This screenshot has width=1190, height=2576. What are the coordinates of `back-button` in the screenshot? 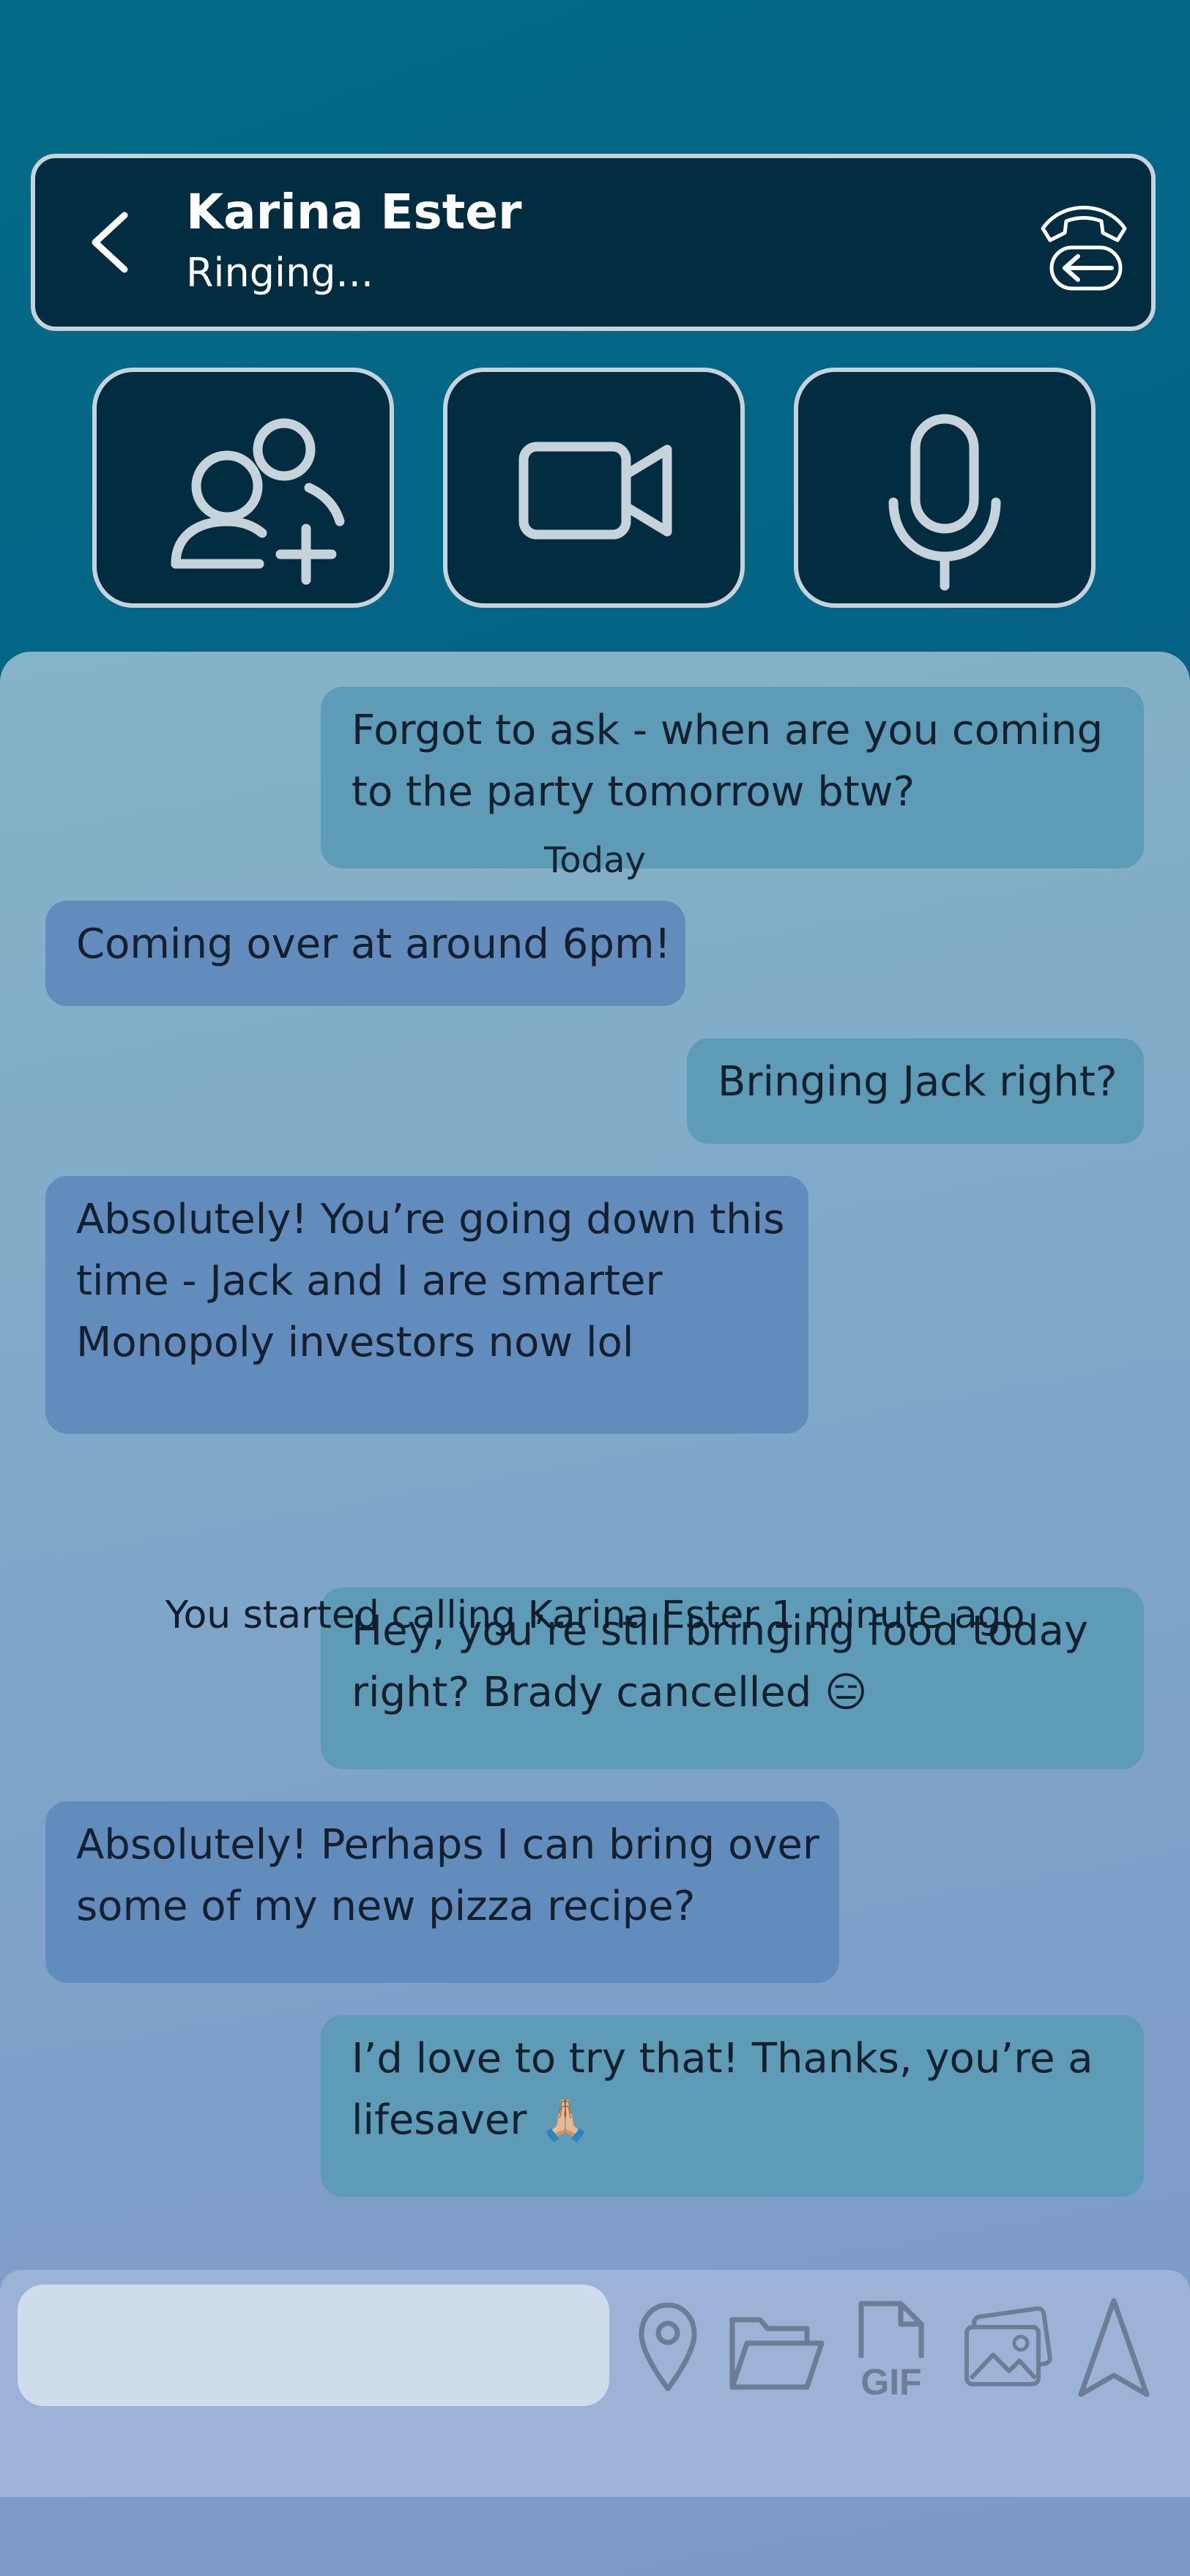 It's located at (115, 242).